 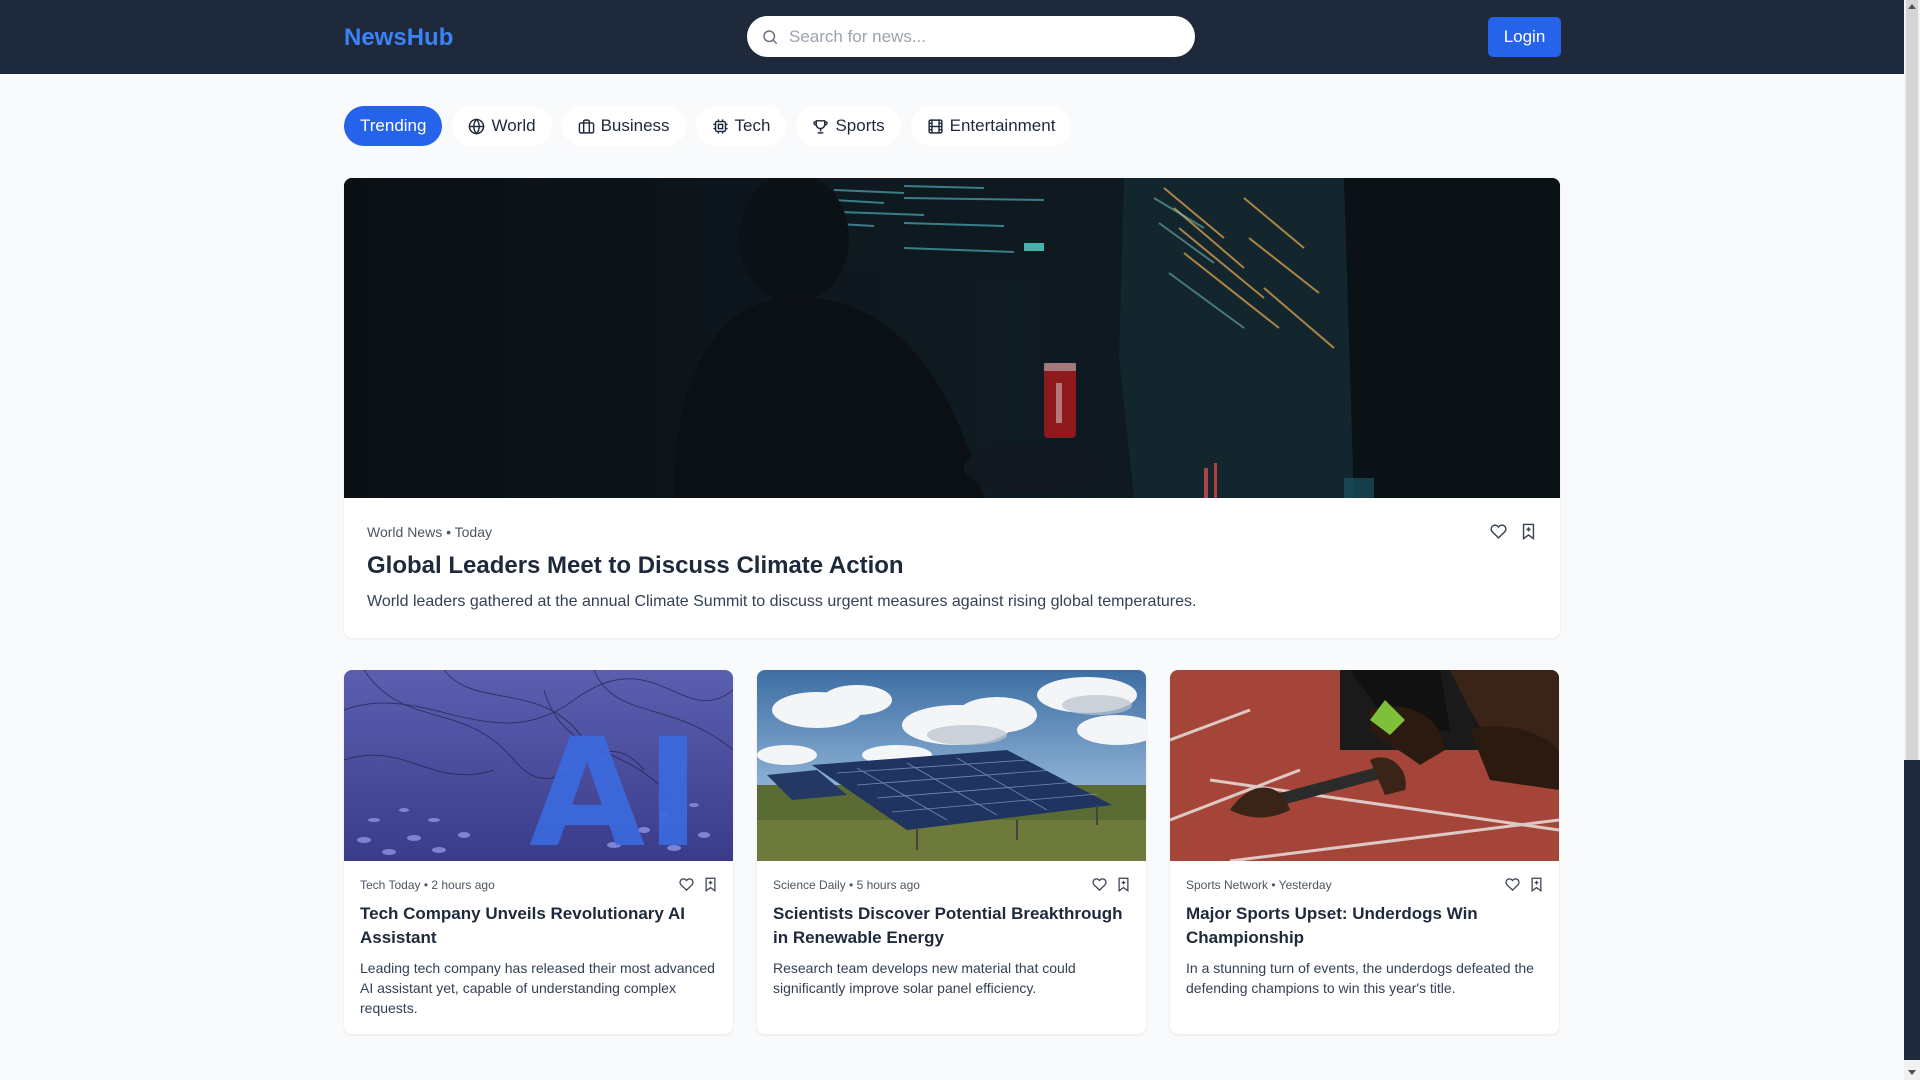 I want to click on top-navbar: NewsHub Login, so click(x=952, y=37).